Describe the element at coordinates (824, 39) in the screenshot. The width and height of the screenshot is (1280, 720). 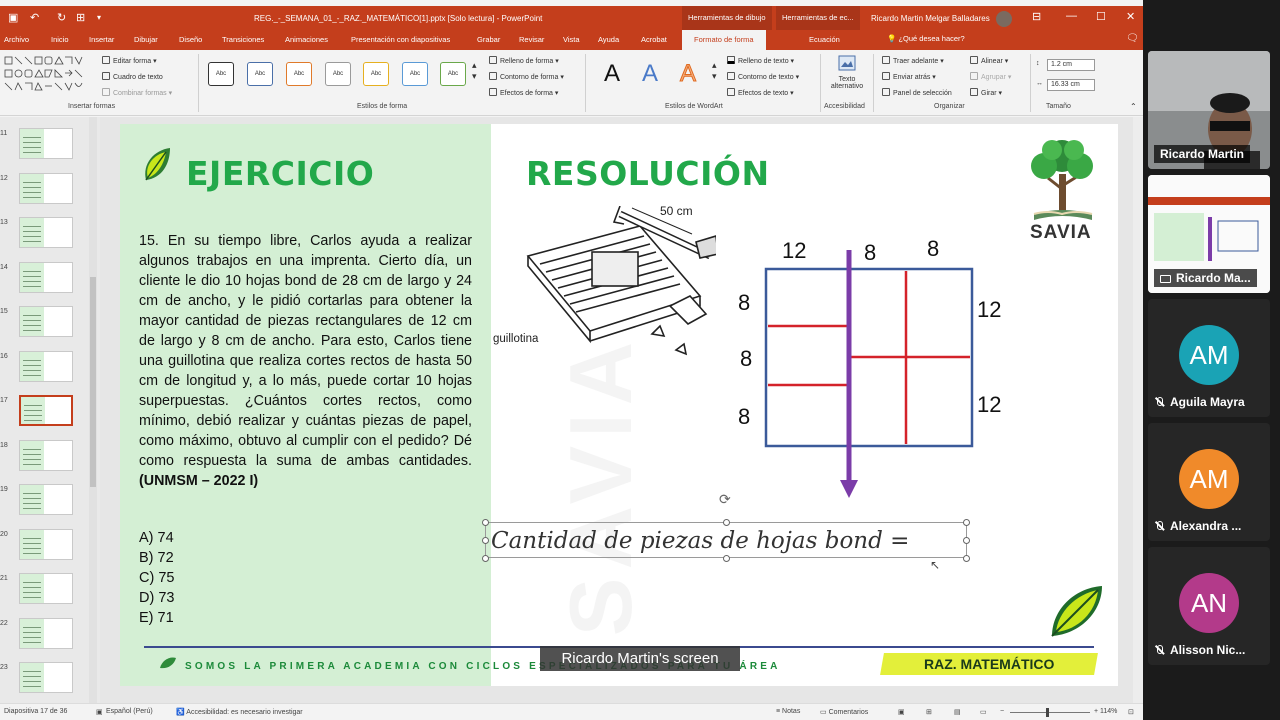
I see `tab-ecuacion: Ecuación` at that location.